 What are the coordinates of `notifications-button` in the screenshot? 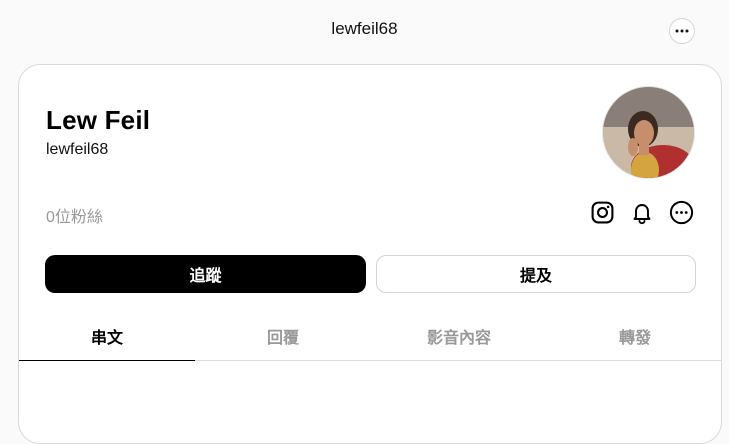 It's located at (642, 212).